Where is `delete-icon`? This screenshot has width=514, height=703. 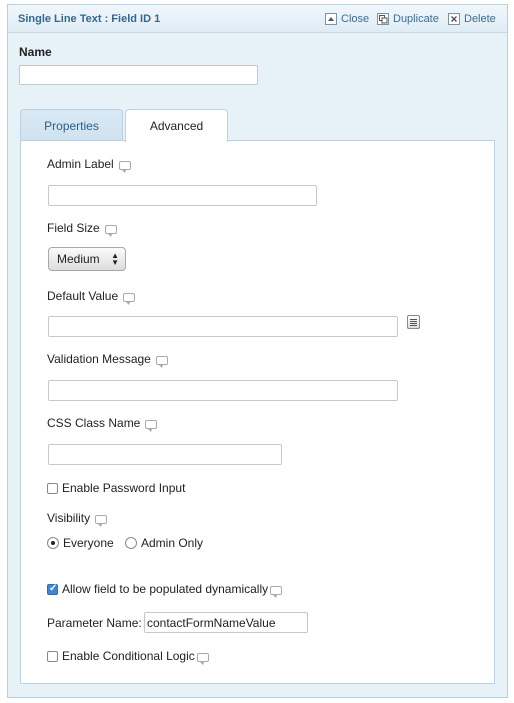
delete-icon is located at coordinates (454, 19).